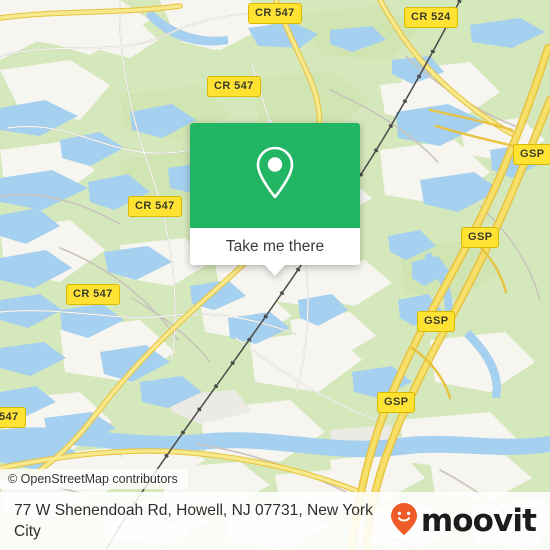 The height and width of the screenshot is (550, 550). Describe the element at coordinates (275, 13) in the screenshot. I see `road-shield-cr547-top: CR 547` at that location.